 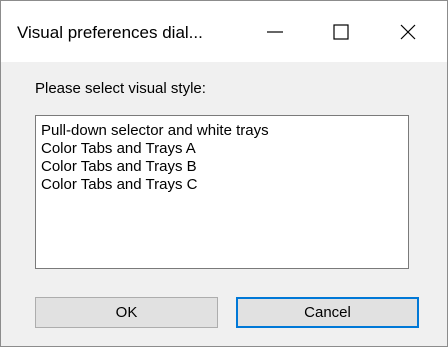 What do you see at coordinates (120, 88) in the screenshot?
I see `prompt-label: Please select visual style:` at bounding box center [120, 88].